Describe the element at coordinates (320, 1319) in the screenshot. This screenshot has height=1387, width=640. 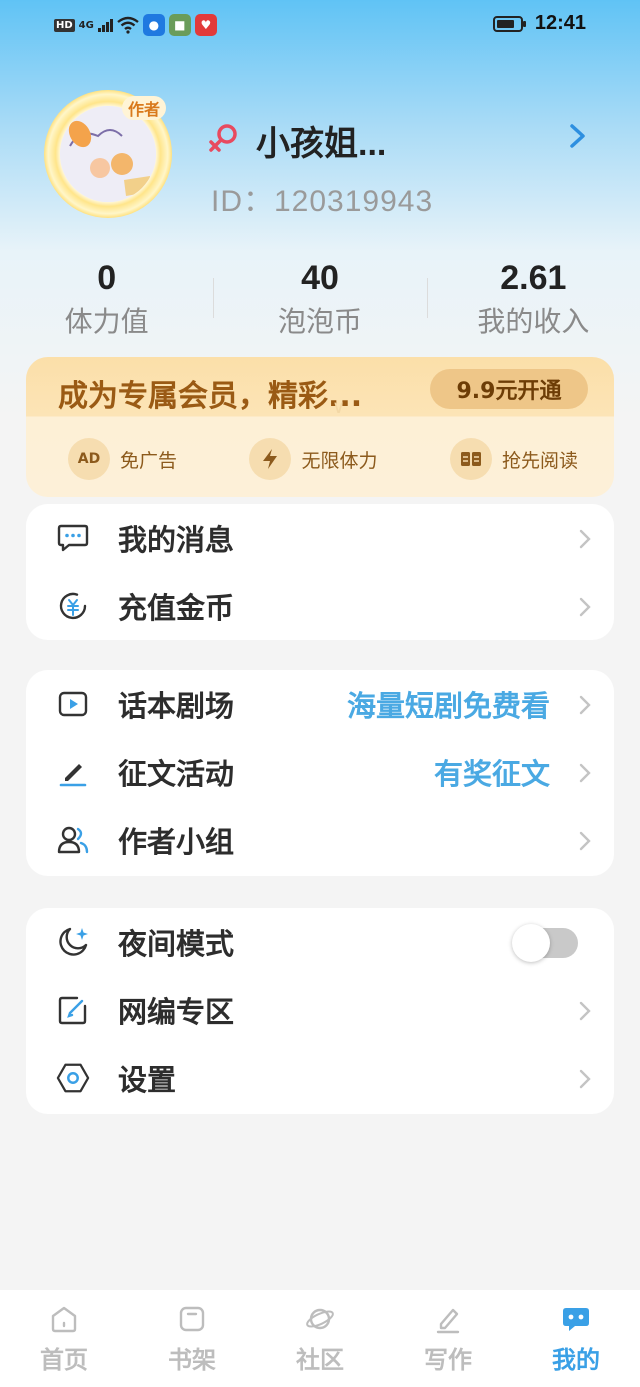
I see `planet-icon` at that location.